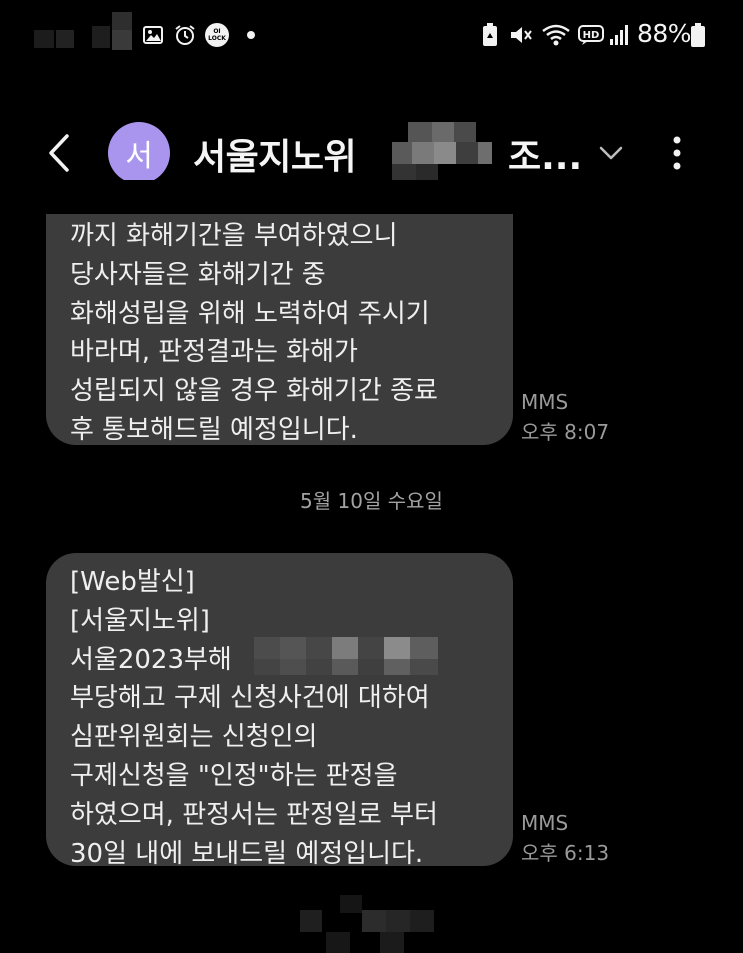 Image resolution: width=743 pixels, height=953 pixels. What do you see at coordinates (139, 156) in the screenshot?
I see `avatar-initial: 서` at bounding box center [139, 156].